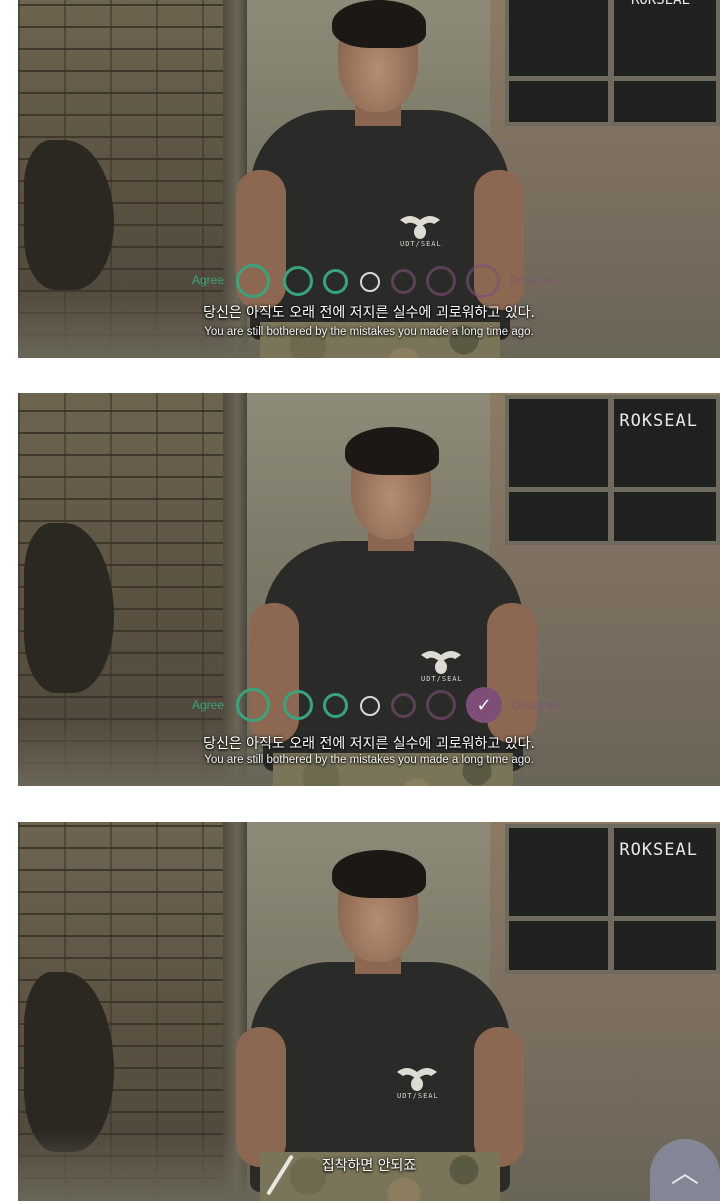 This screenshot has width=720, height=1201. Describe the element at coordinates (261, 1097) in the screenshot. I see `left-arm` at that location.